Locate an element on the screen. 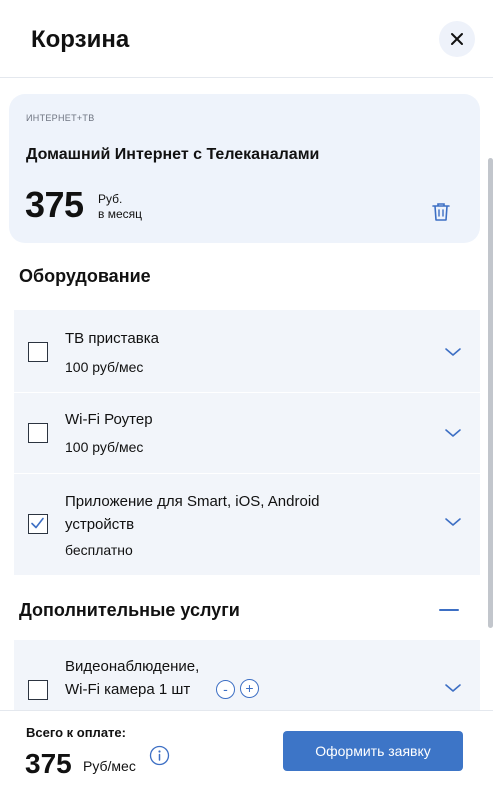  app-checkbox is located at coordinates (38, 524).